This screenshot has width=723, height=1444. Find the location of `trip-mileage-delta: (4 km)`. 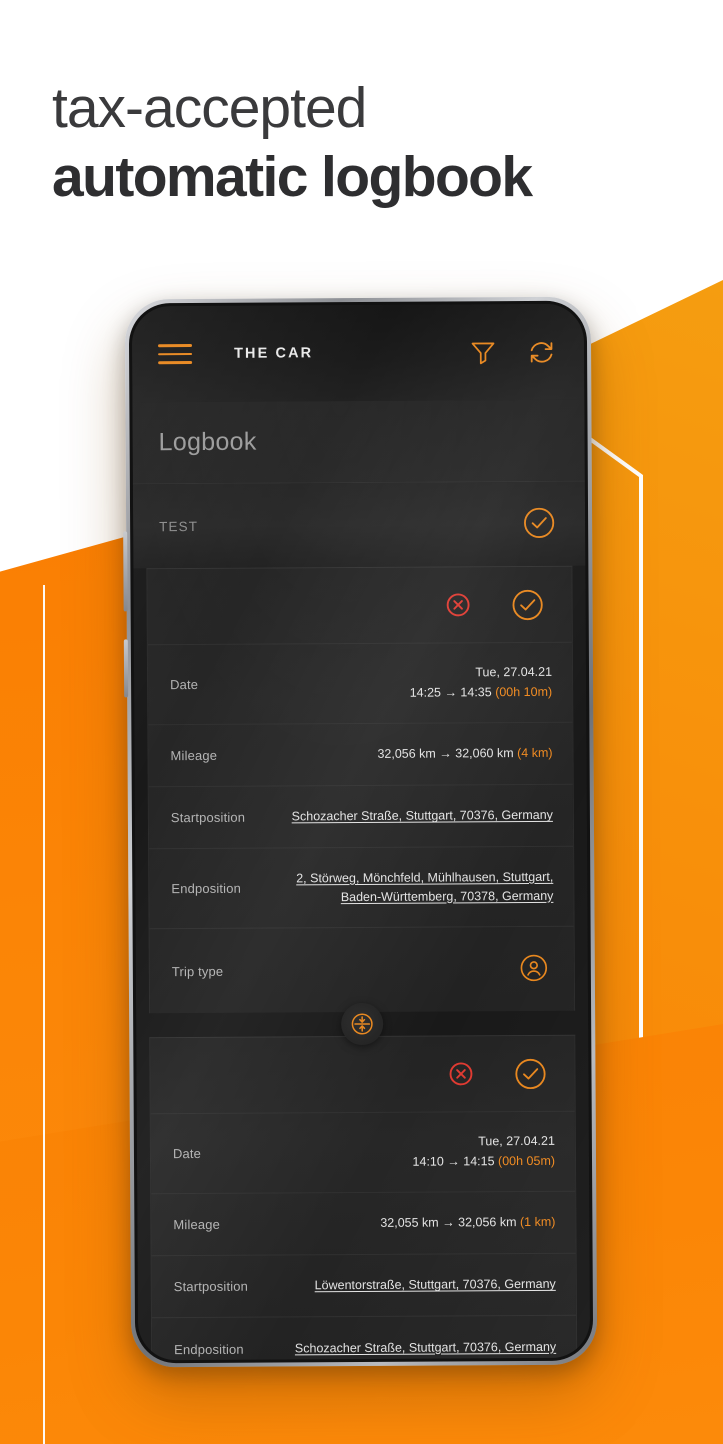

trip-mileage-delta: (4 km) is located at coordinates (535, 752).